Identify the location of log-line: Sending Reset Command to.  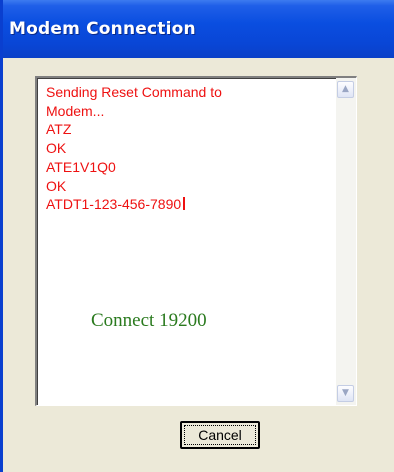
(134, 92).